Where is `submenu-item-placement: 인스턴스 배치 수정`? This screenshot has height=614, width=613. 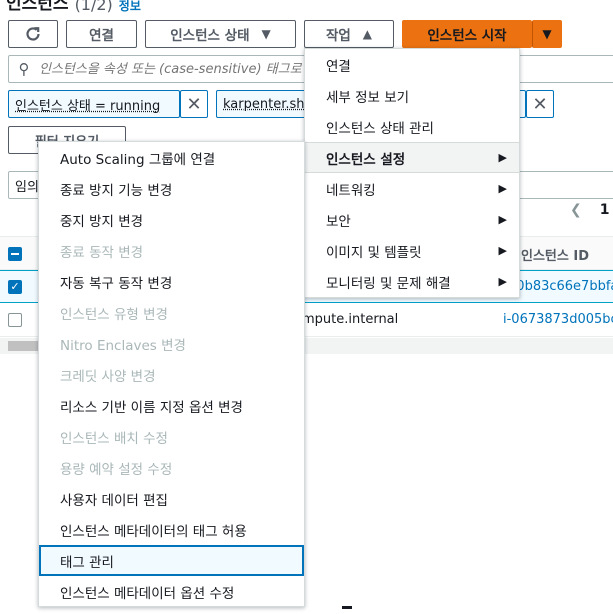 submenu-item-placement: 인스턴스 배치 수정 is located at coordinates (171, 436).